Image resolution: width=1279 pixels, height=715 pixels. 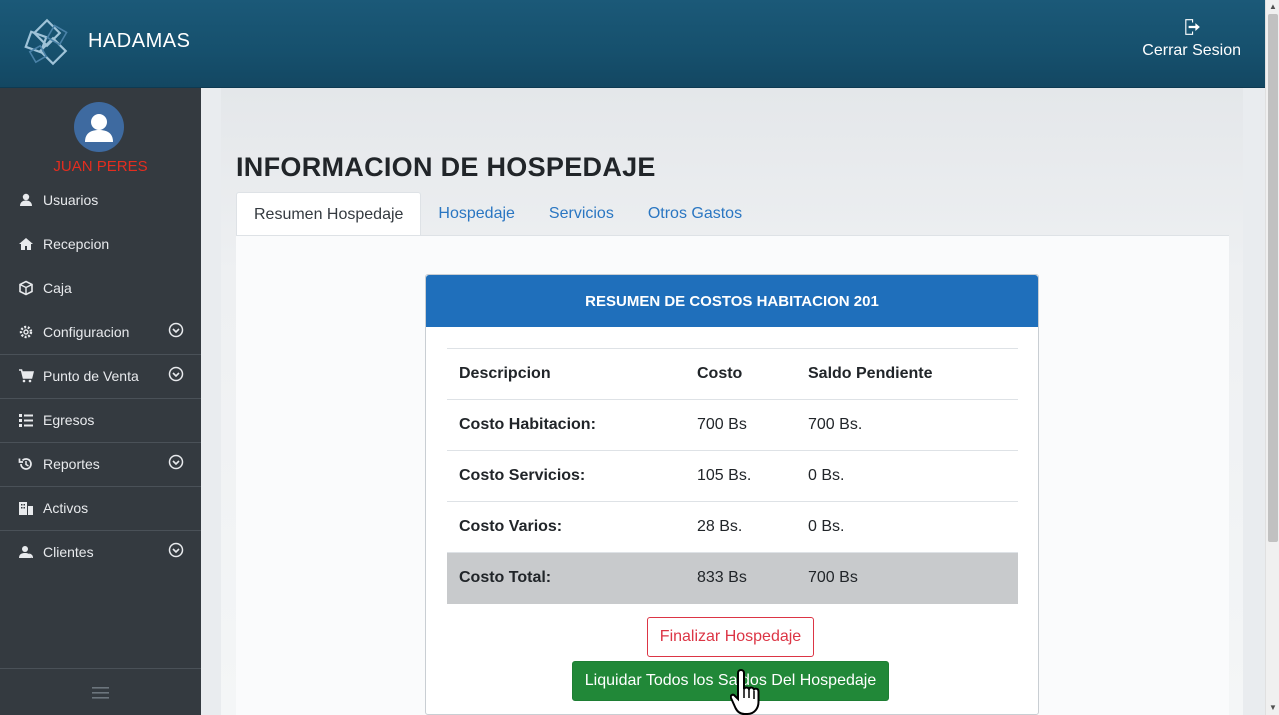 I want to click on column-header-saldo-pendiente: Saldo Pendiente, so click(x=907, y=374).